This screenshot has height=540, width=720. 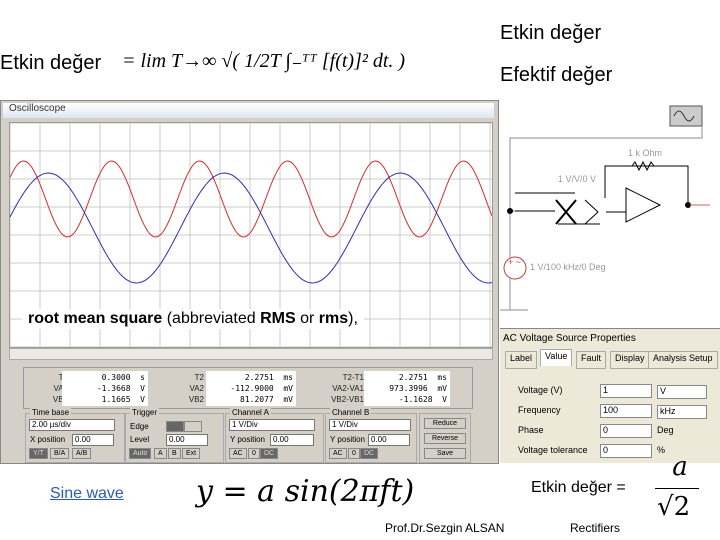 I want to click on channel-b-ypos-label: Y position, so click(x=347, y=439).